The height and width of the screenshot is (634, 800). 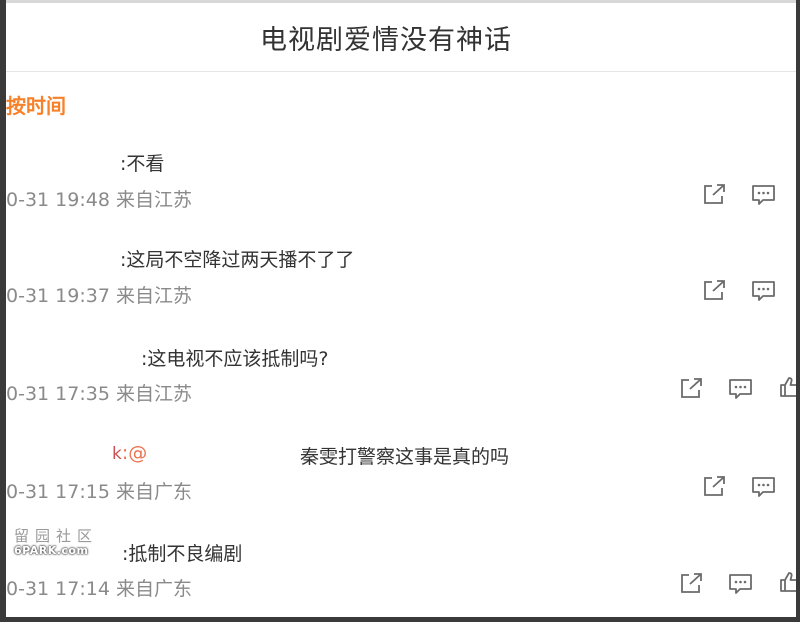 What do you see at coordinates (798, 311) in the screenshot?
I see `window-right-border` at bounding box center [798, 311].